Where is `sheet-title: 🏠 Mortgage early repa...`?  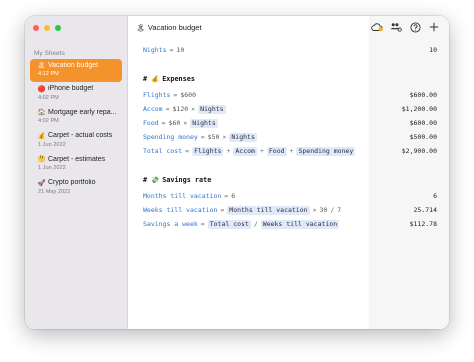 sheet-title: 🏠 Mortgage early repa... is located at coordinates (79, 112).